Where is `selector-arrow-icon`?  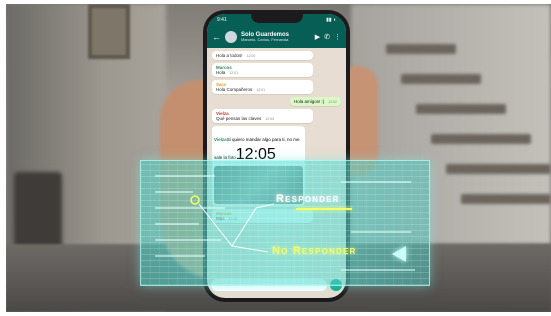
selector-arrow-icon is located at coordinates (399, 254).